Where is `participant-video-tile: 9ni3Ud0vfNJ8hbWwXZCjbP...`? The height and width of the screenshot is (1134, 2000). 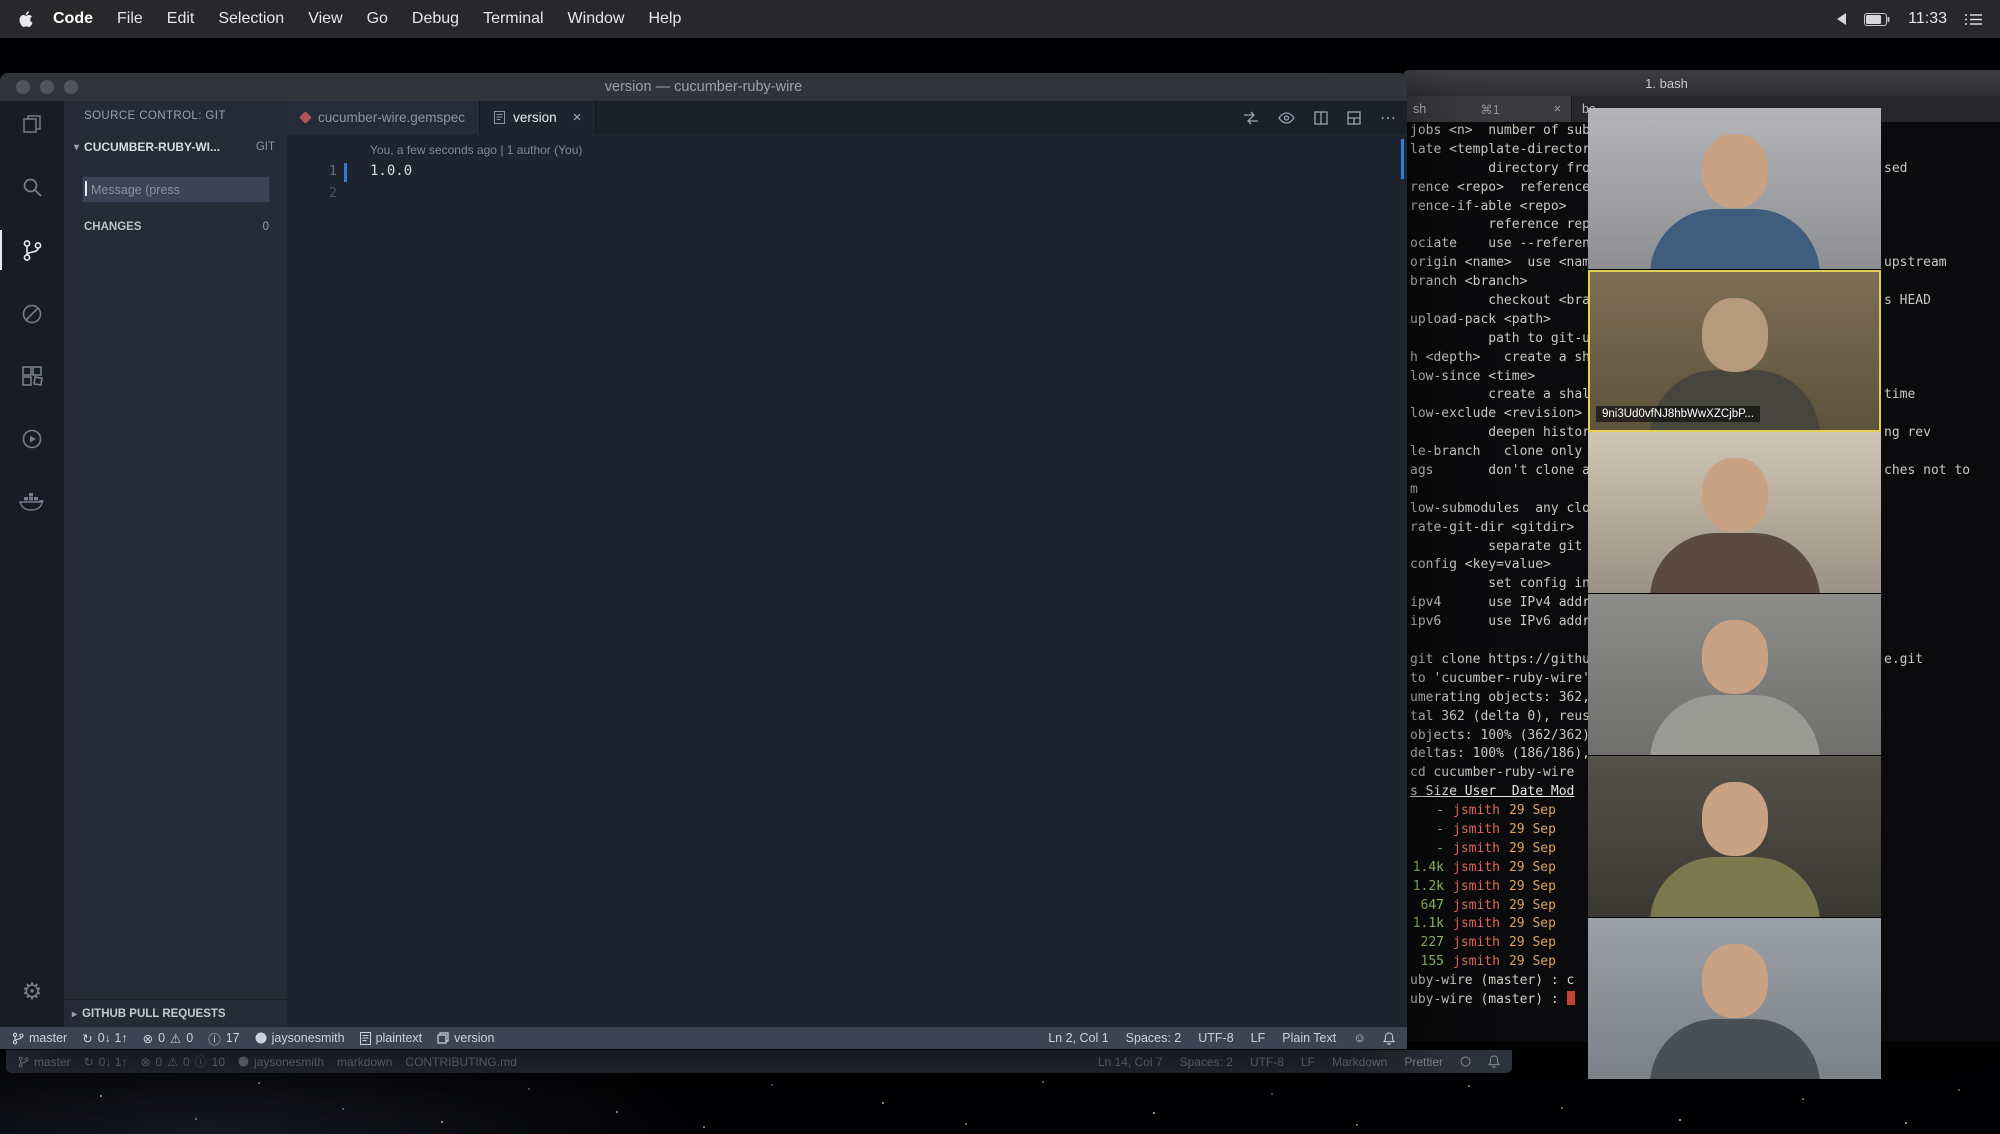
participant-video-tile: 9ni3Ud0vfNJ8hbWwXZCjbP... is located at coordinates (1734, 351).